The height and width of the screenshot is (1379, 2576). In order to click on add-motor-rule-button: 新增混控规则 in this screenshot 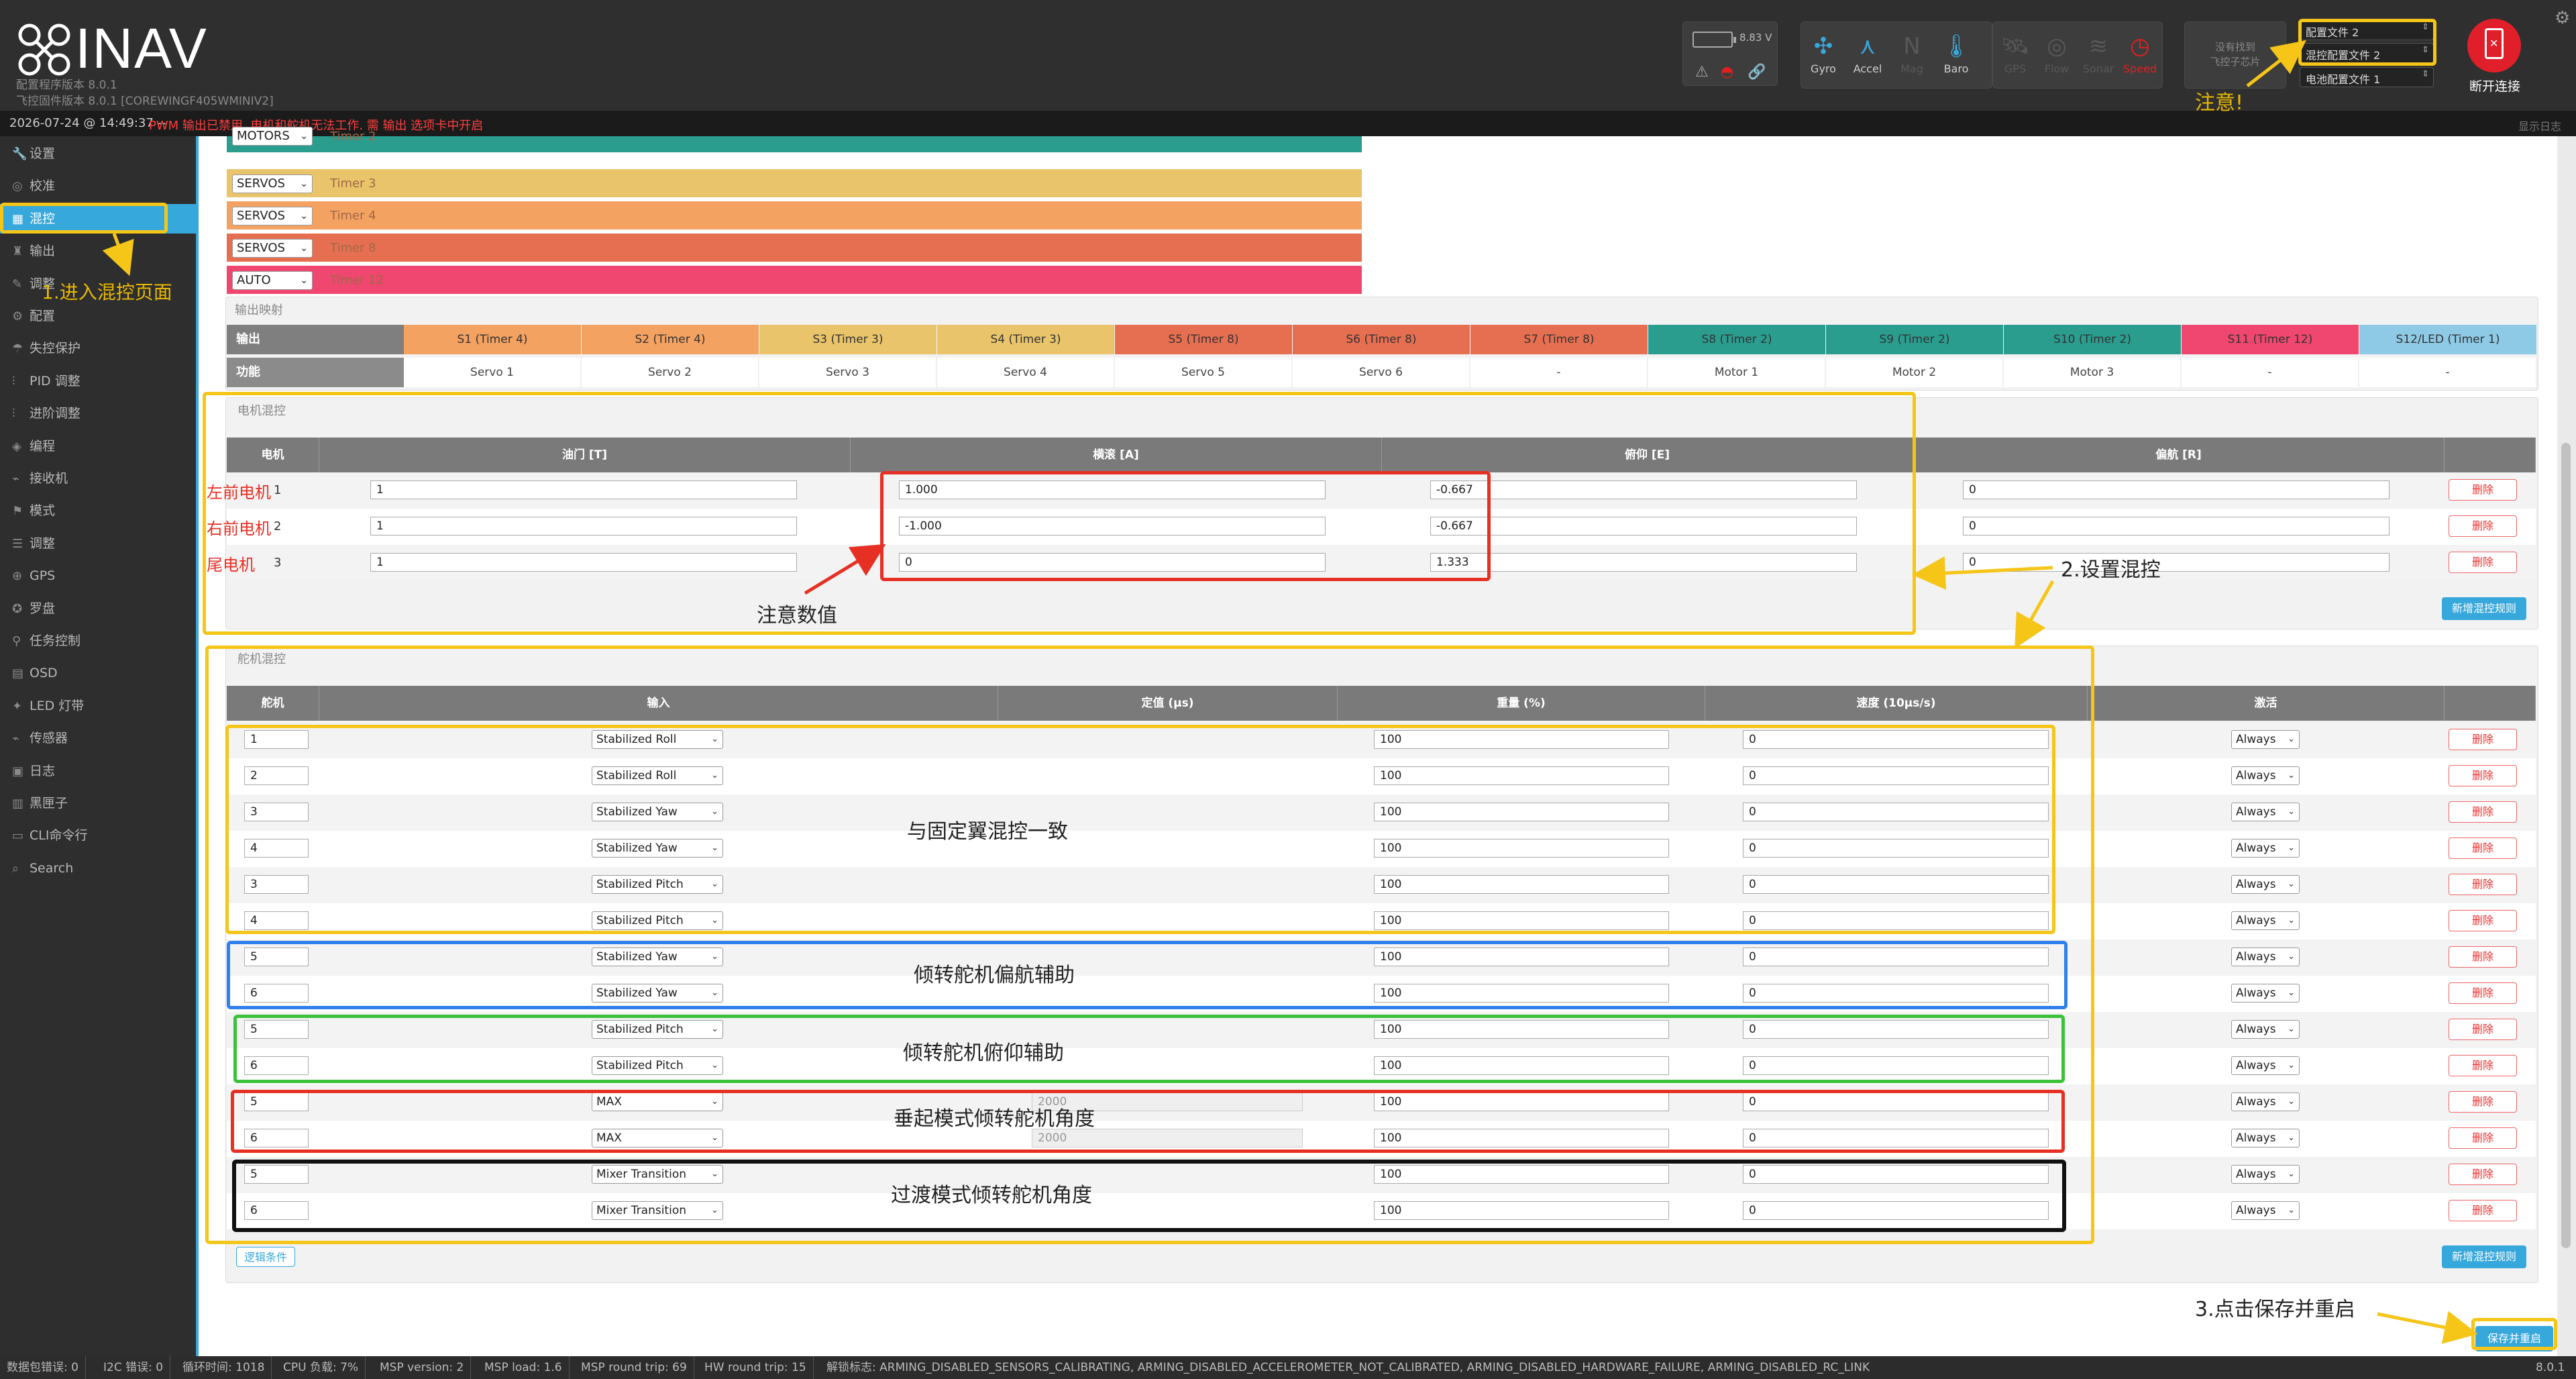, I will do `click(2484, 608)`.